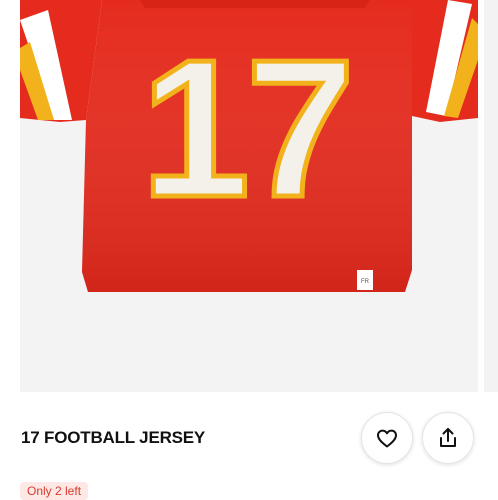  Describe the element at coordinates (365, 282) in the screenshot. I see `jersey-tag: FR` at that location.